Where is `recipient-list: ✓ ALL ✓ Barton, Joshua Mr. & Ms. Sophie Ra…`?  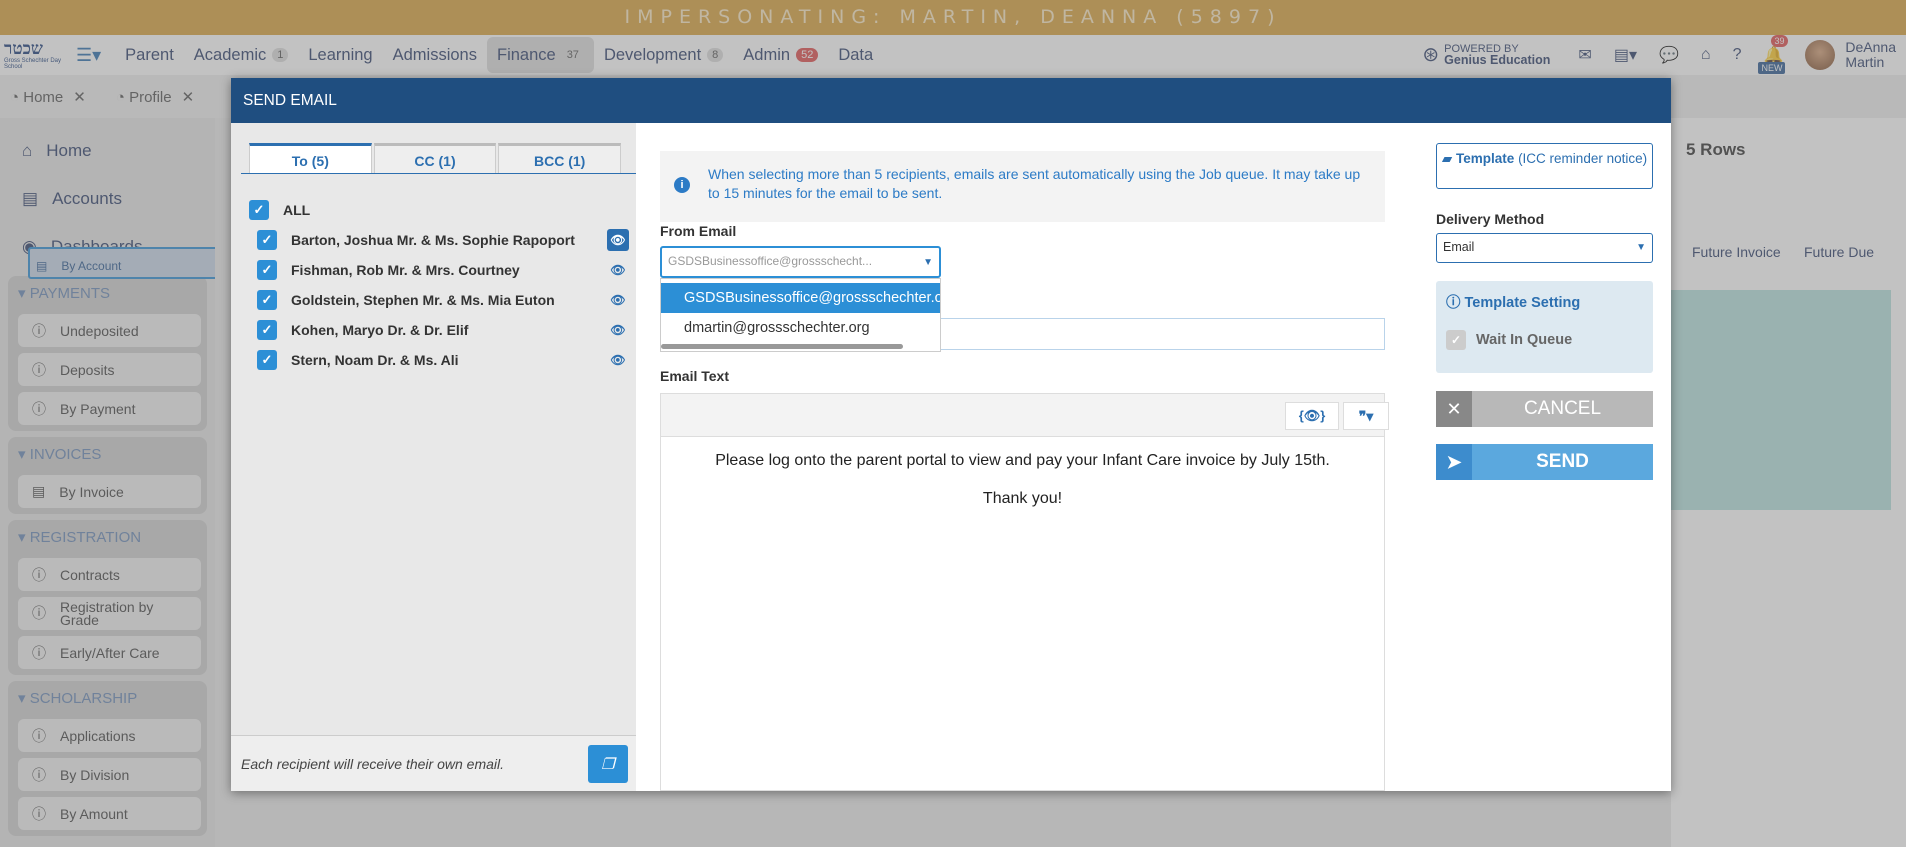
recipient-list: ✓ ALL ✓ Barton, Joshua Mr. & Ms. Sophie Ra… is located at coordinates (439, 285).